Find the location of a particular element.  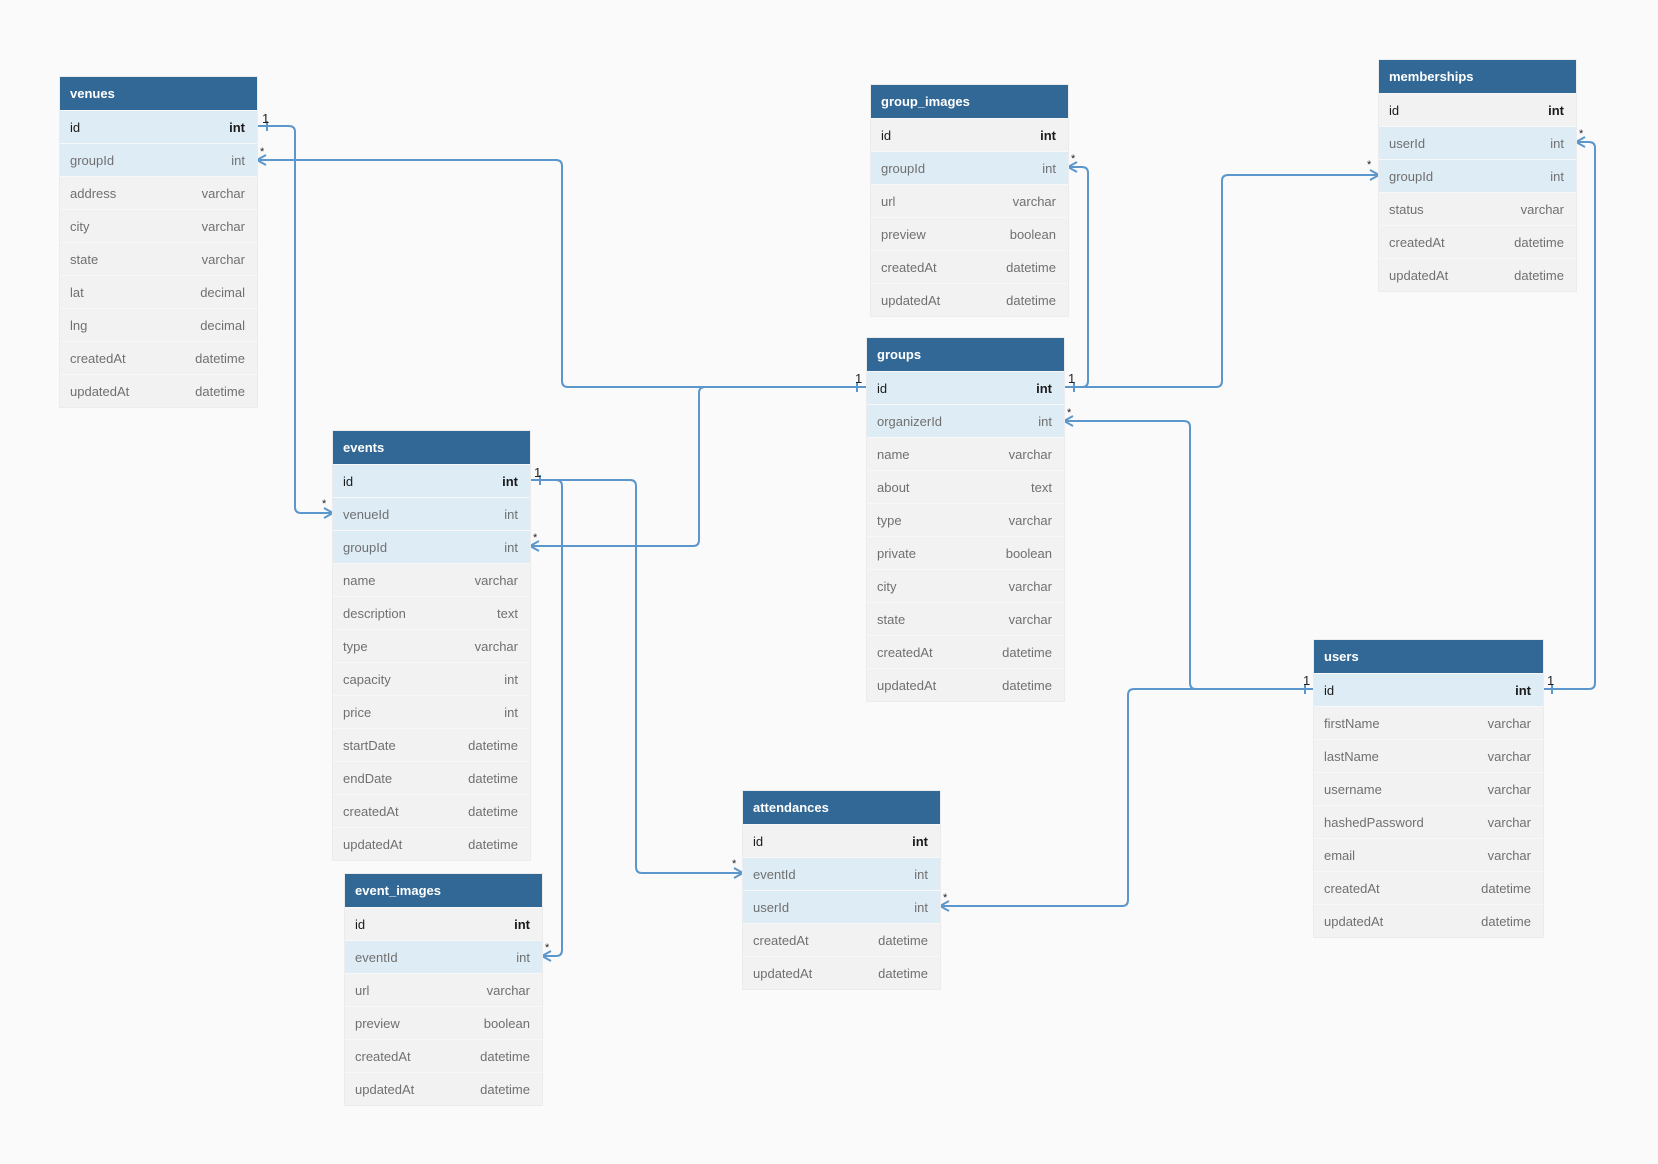

link-users-attendances is located at coordinates (1127, 797).